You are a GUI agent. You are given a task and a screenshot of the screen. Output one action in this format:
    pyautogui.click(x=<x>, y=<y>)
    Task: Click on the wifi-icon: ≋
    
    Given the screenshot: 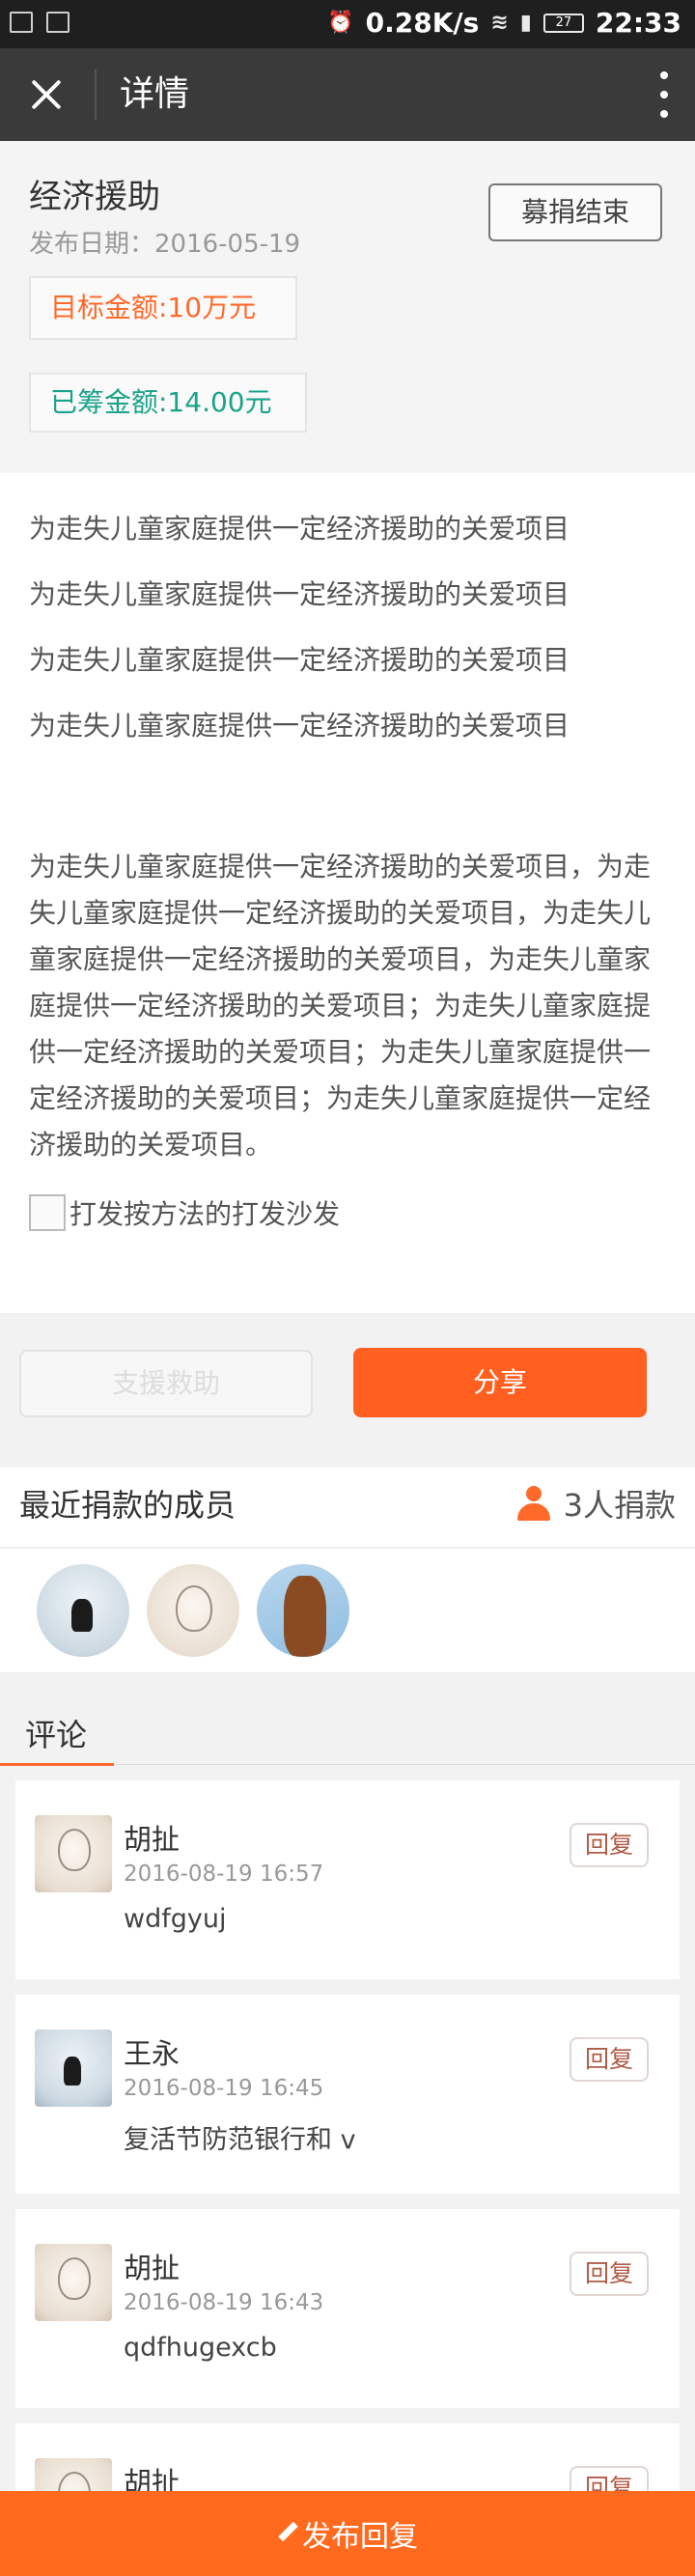 What is the action you would take?
    pyautogui.click(x=500, y=23)
    